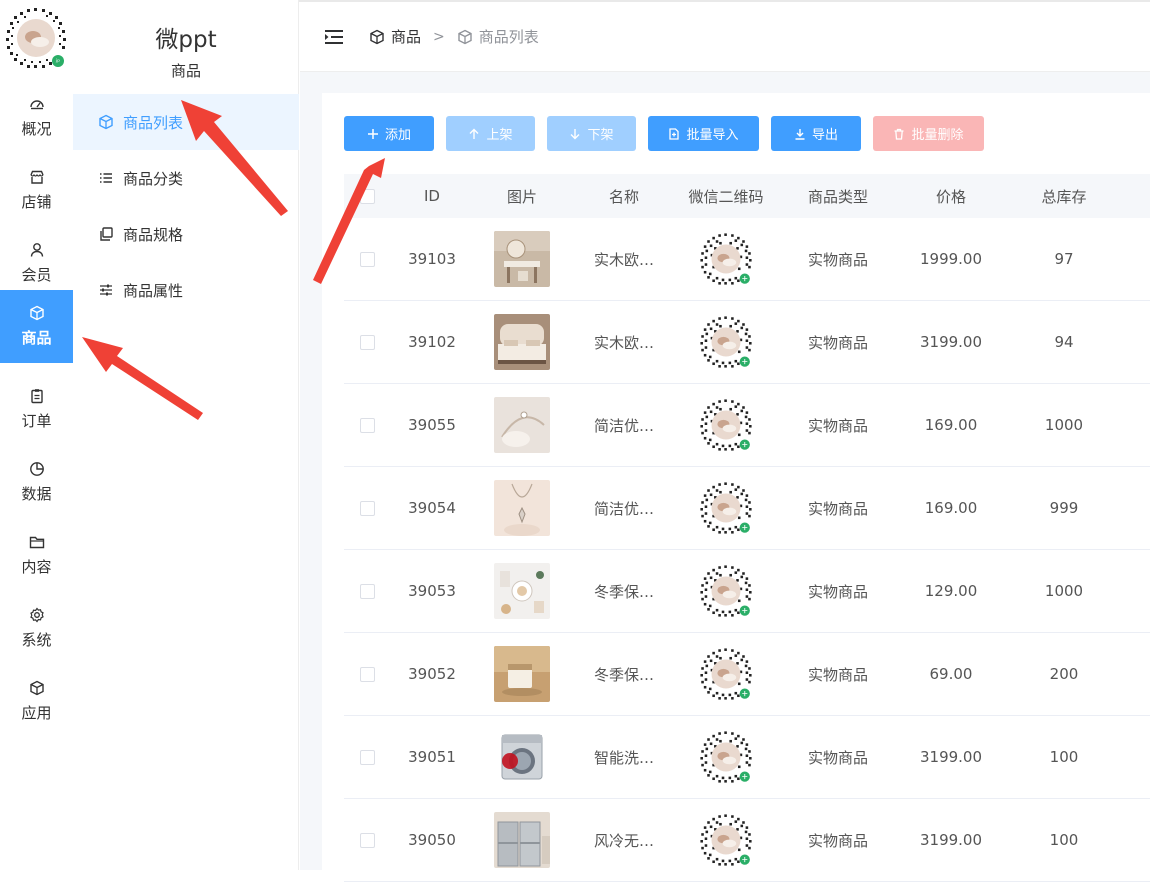 Image resolution: width=1150 pixels, height=882 pixels. What do you see at coordinates (36, 628) in the screenshot?
I see `rail-item-system: 系统` at bounding box center [36, 628].